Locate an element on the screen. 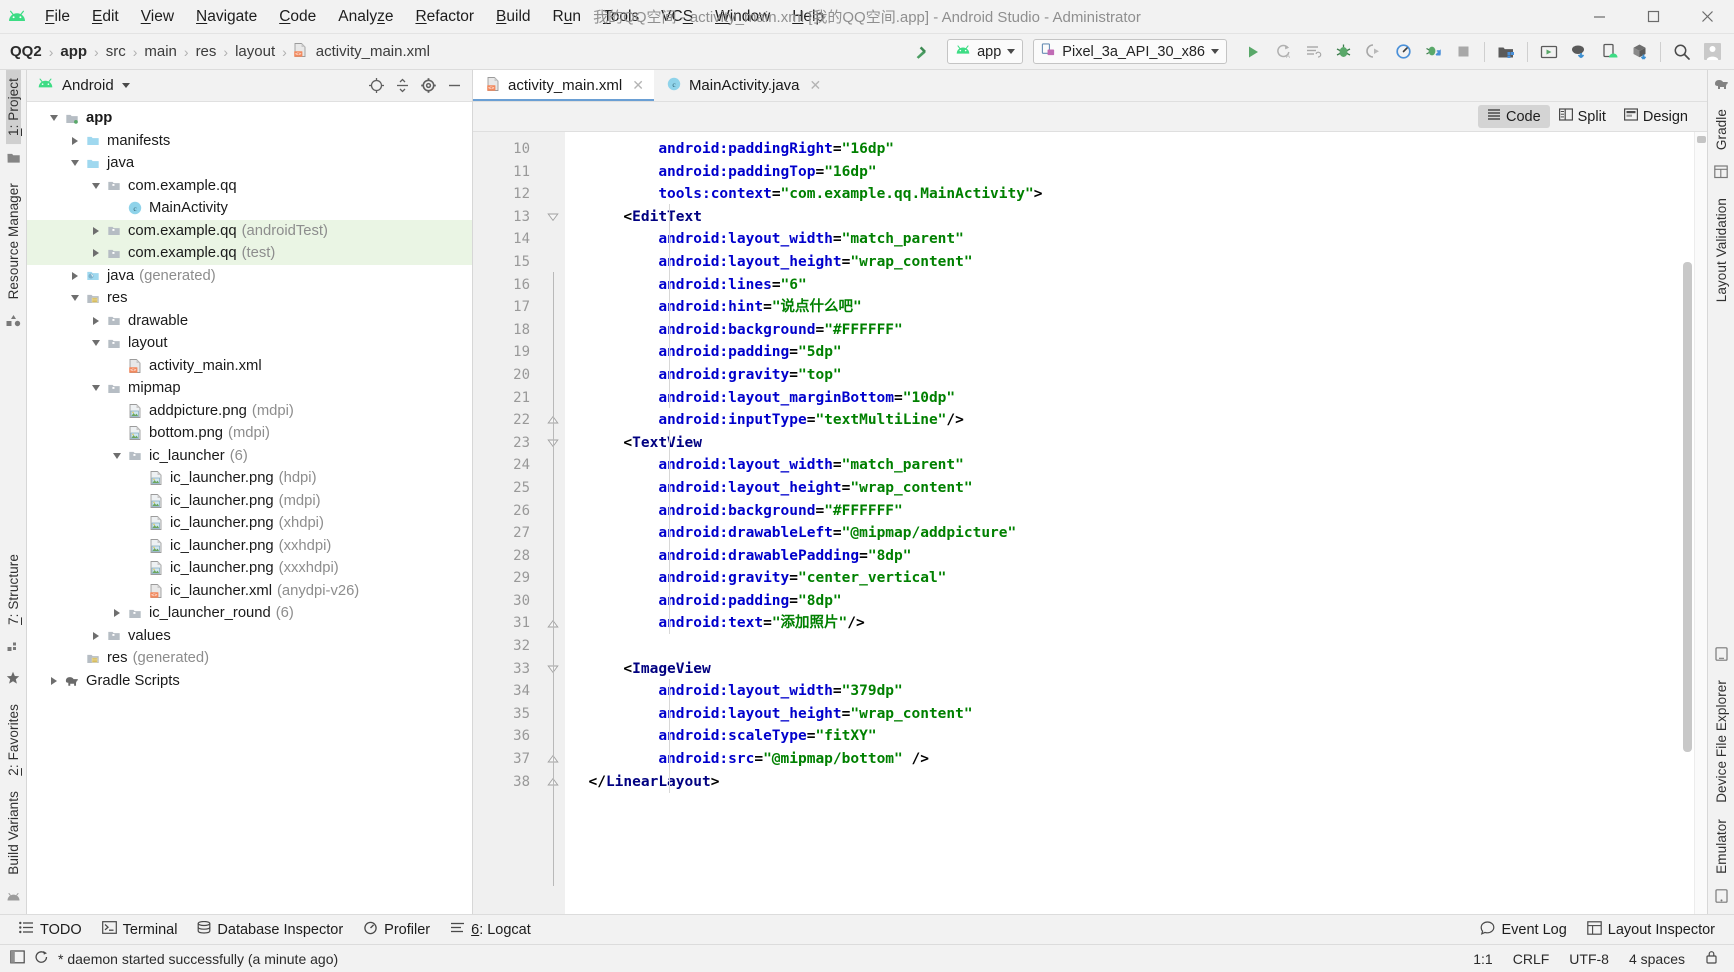 The height and width of the screenshot is (972, 1734). toolwindow-tab-layout-validation: Layout Validation is located at coordinates (1721, 250).